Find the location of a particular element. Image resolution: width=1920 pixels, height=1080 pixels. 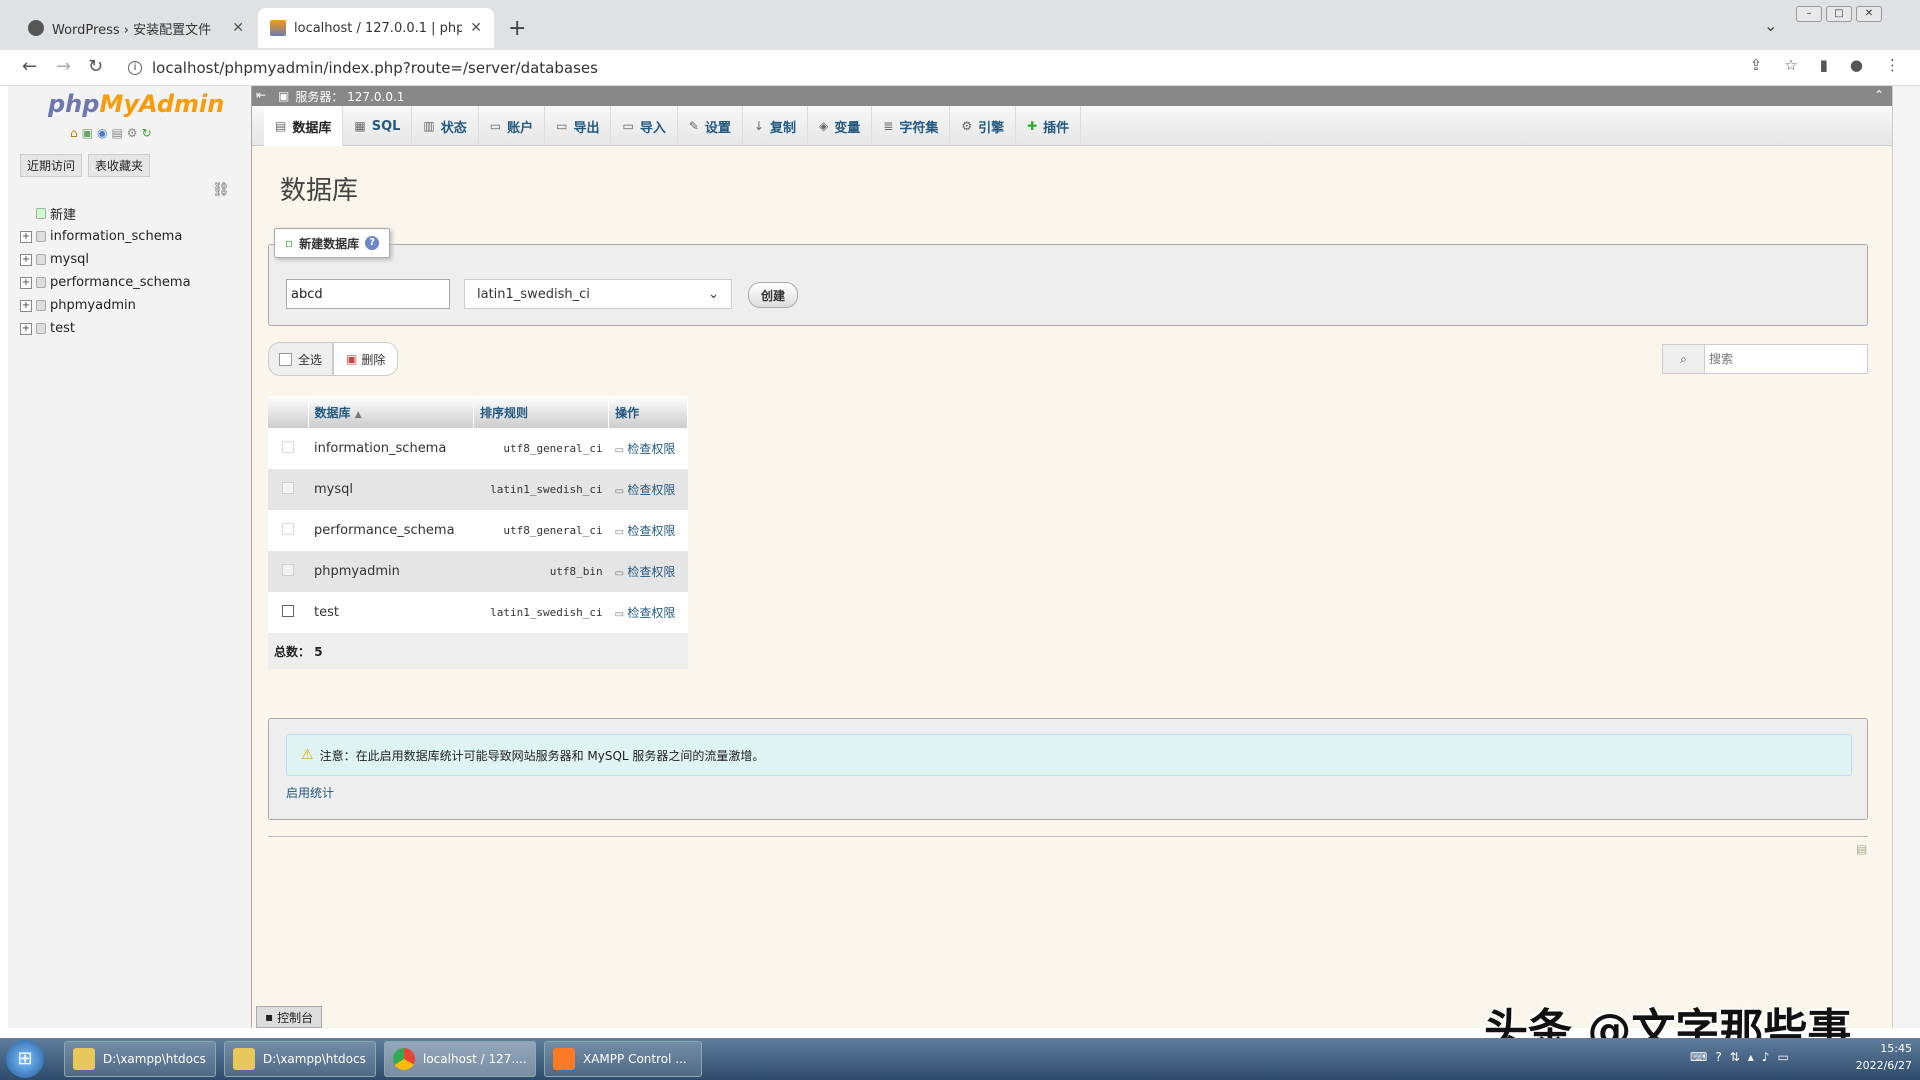

taskbar-explorer-2: D:\xampp\htdocs is located at coordinates (300, 1059).